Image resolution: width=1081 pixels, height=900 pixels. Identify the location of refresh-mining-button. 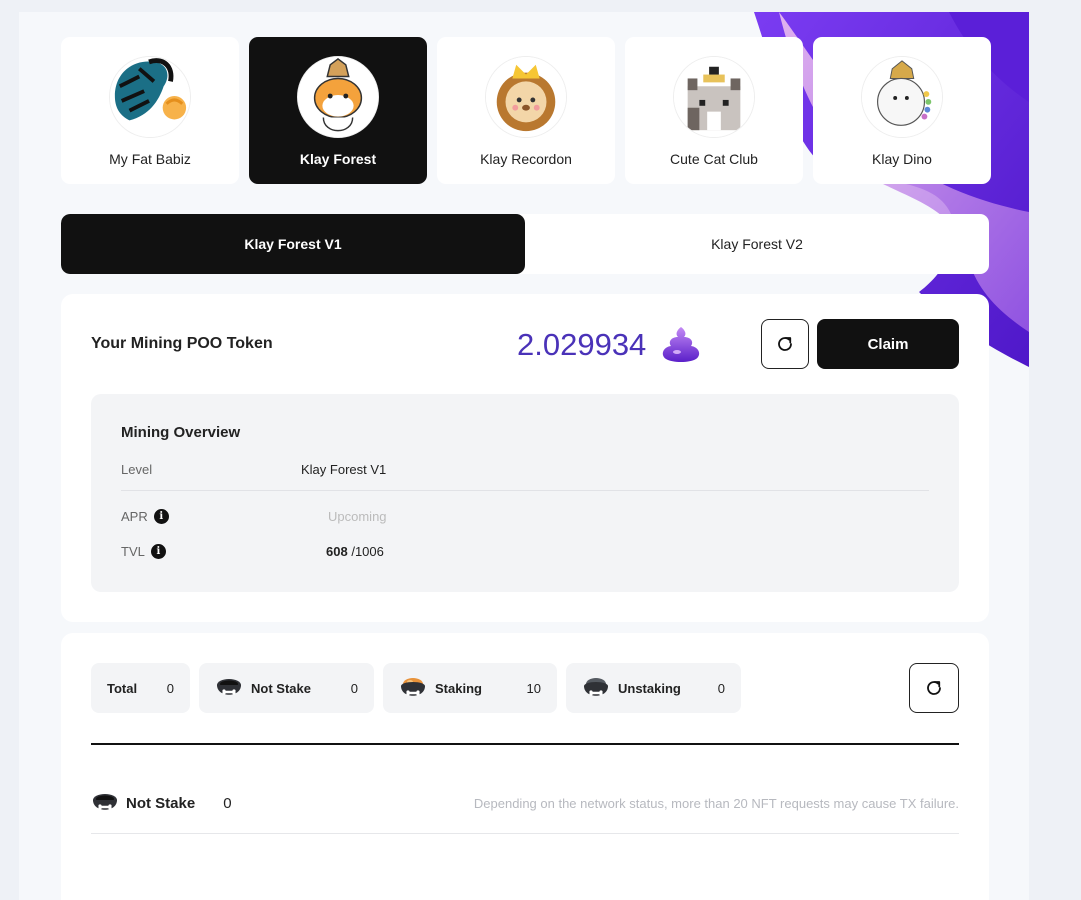
(785, 344).